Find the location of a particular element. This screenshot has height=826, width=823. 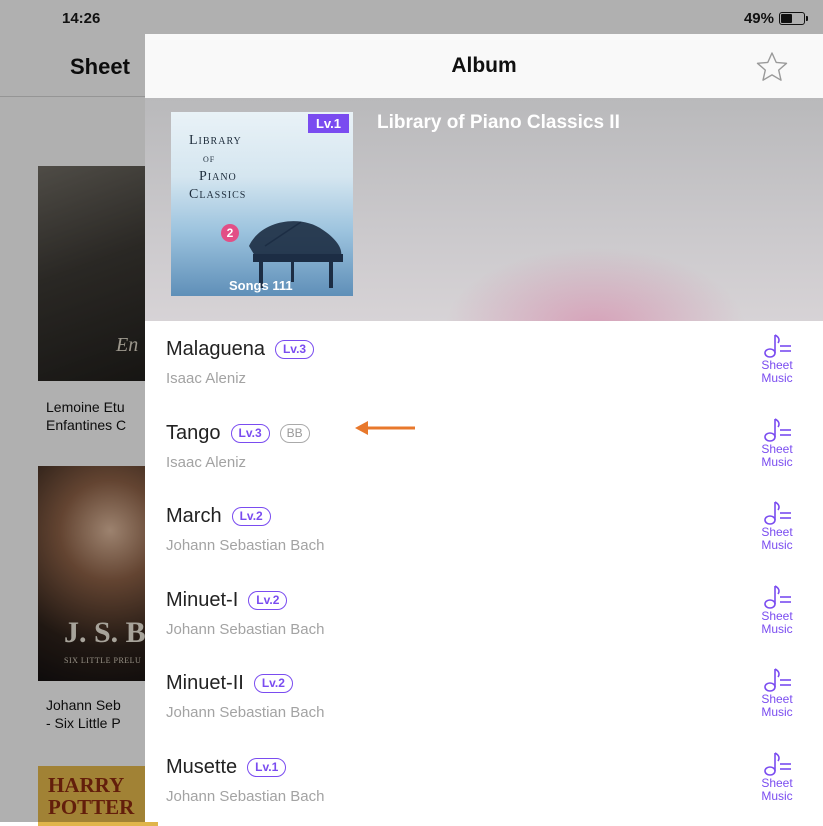

background-album-cover: HARRY POTTER is located at coordinates (98, 796).